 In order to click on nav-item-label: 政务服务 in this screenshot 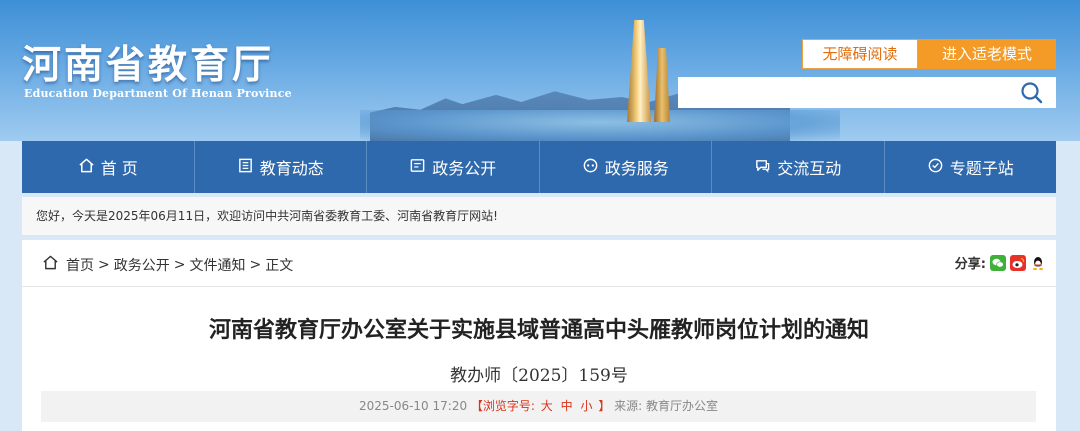, I will do `click(636, 168)`.